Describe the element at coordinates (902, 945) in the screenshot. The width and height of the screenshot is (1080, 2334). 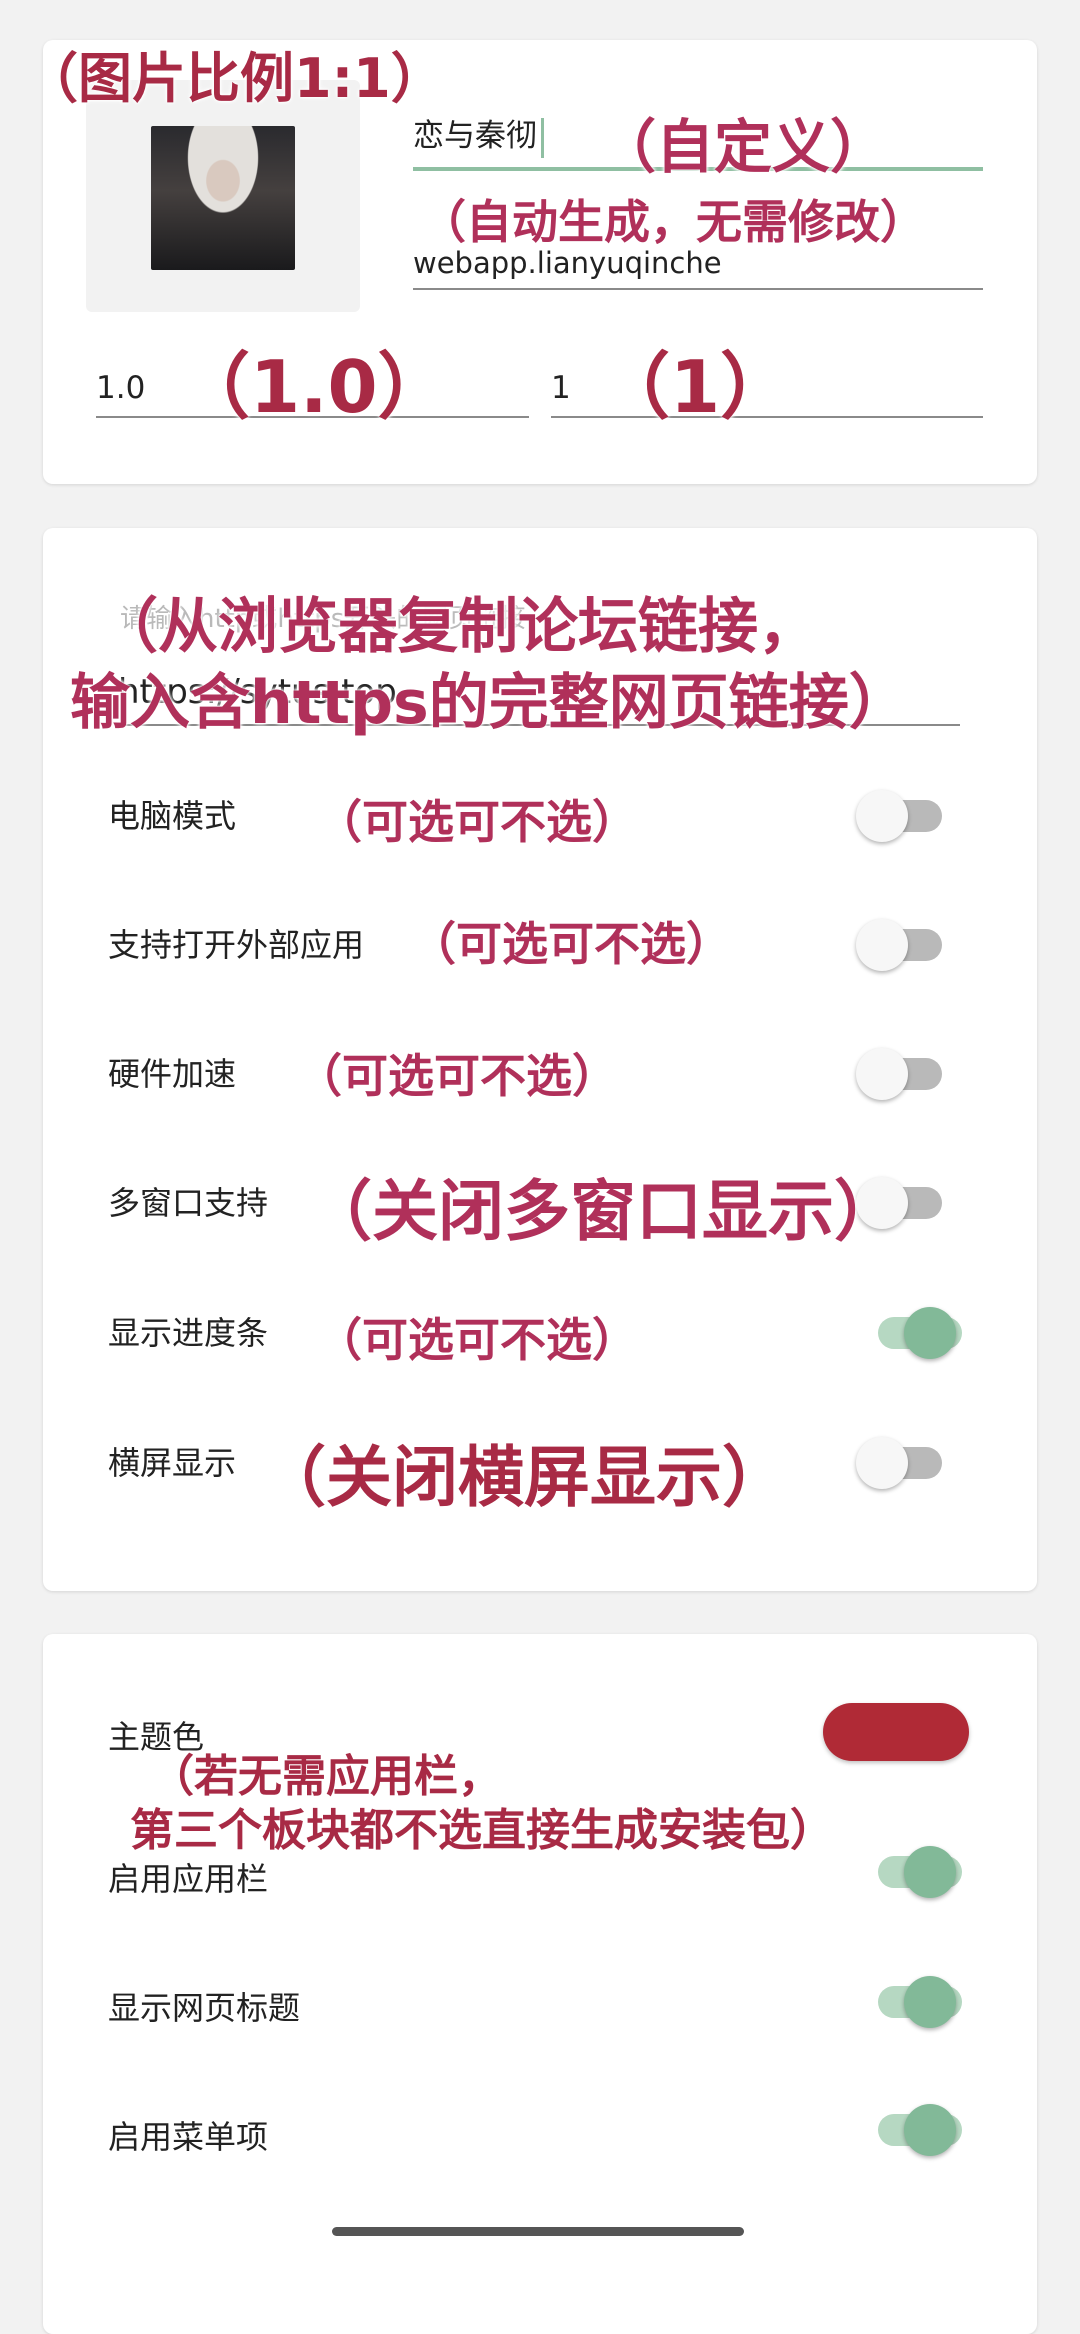
I see `toggle-open-external` at that location.